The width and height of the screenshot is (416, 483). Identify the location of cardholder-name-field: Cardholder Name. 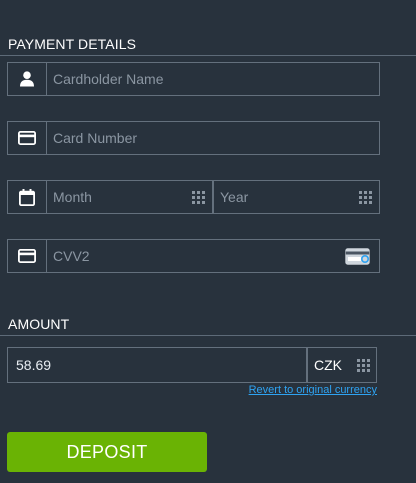
(193, 79).